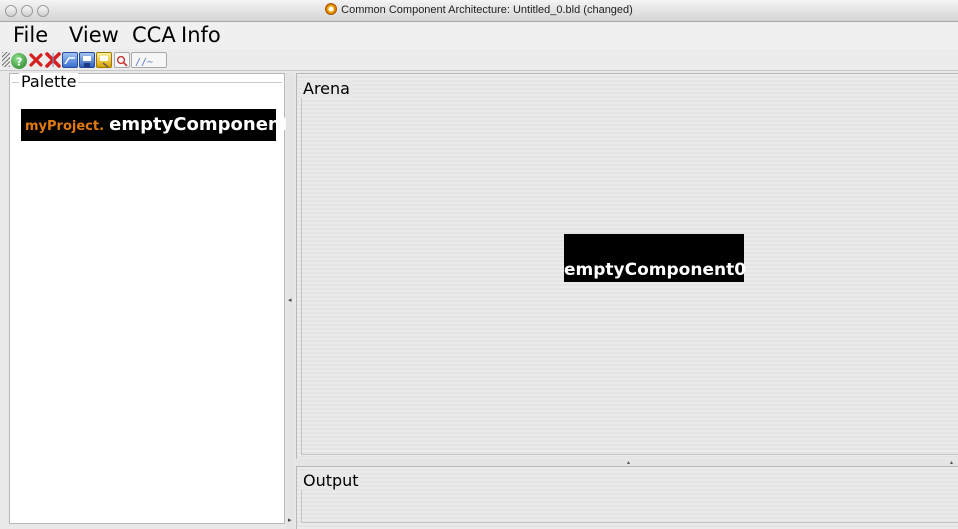 Image resolution: width=958 pixels, height=529 pixels. What do you see at coordinates (87, 60) in the screenshot?
I see `save-icon` at bounding box center [87, 60].